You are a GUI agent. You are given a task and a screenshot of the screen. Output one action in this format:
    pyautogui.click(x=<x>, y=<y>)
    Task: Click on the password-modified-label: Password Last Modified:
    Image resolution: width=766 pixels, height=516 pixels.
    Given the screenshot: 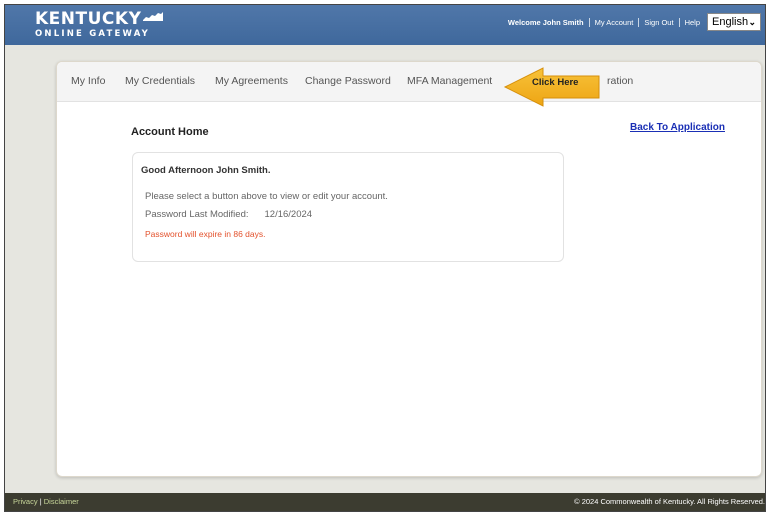 What is the action you would take?
    pyautogui.click(x=197, y=214)
    